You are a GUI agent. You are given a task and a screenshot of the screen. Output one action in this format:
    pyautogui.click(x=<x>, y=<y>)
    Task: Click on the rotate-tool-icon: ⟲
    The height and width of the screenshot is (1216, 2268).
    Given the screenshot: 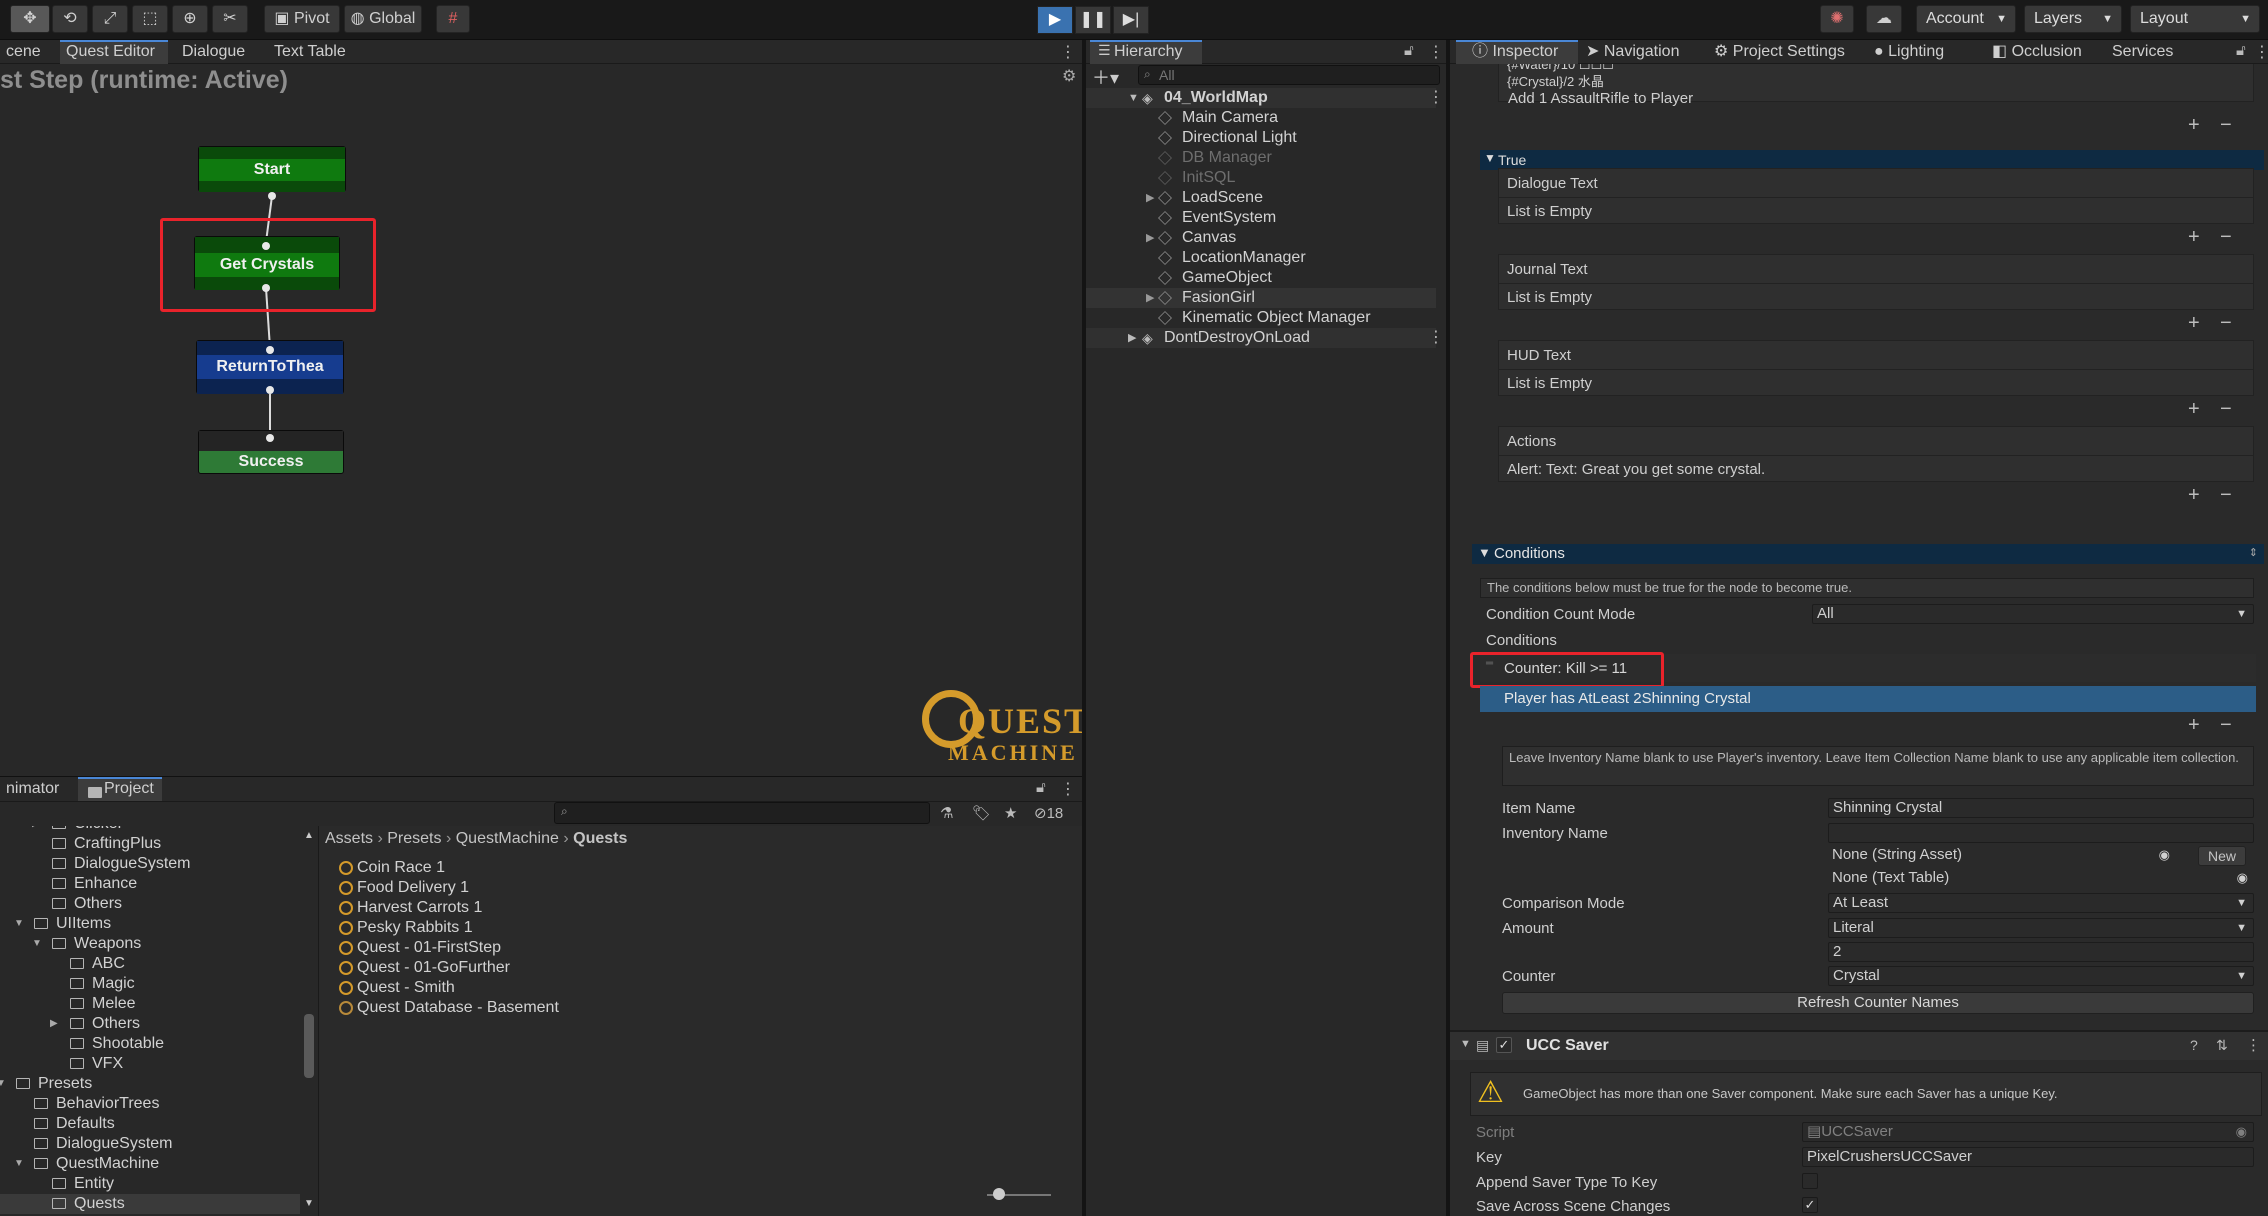 What is the action you would take?
    pyautogui.click(x=70, y=19)
    